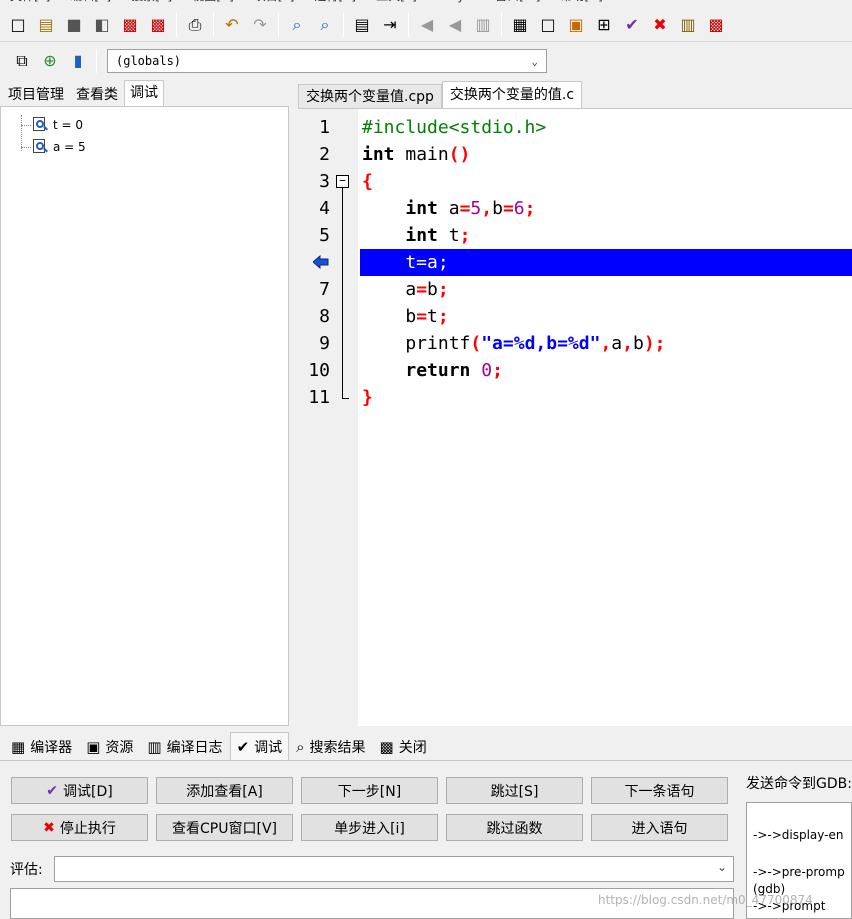 The height and width of the screenshot is (919, 852). I want to click on grid-icon: ⊞, so click(604, 25).